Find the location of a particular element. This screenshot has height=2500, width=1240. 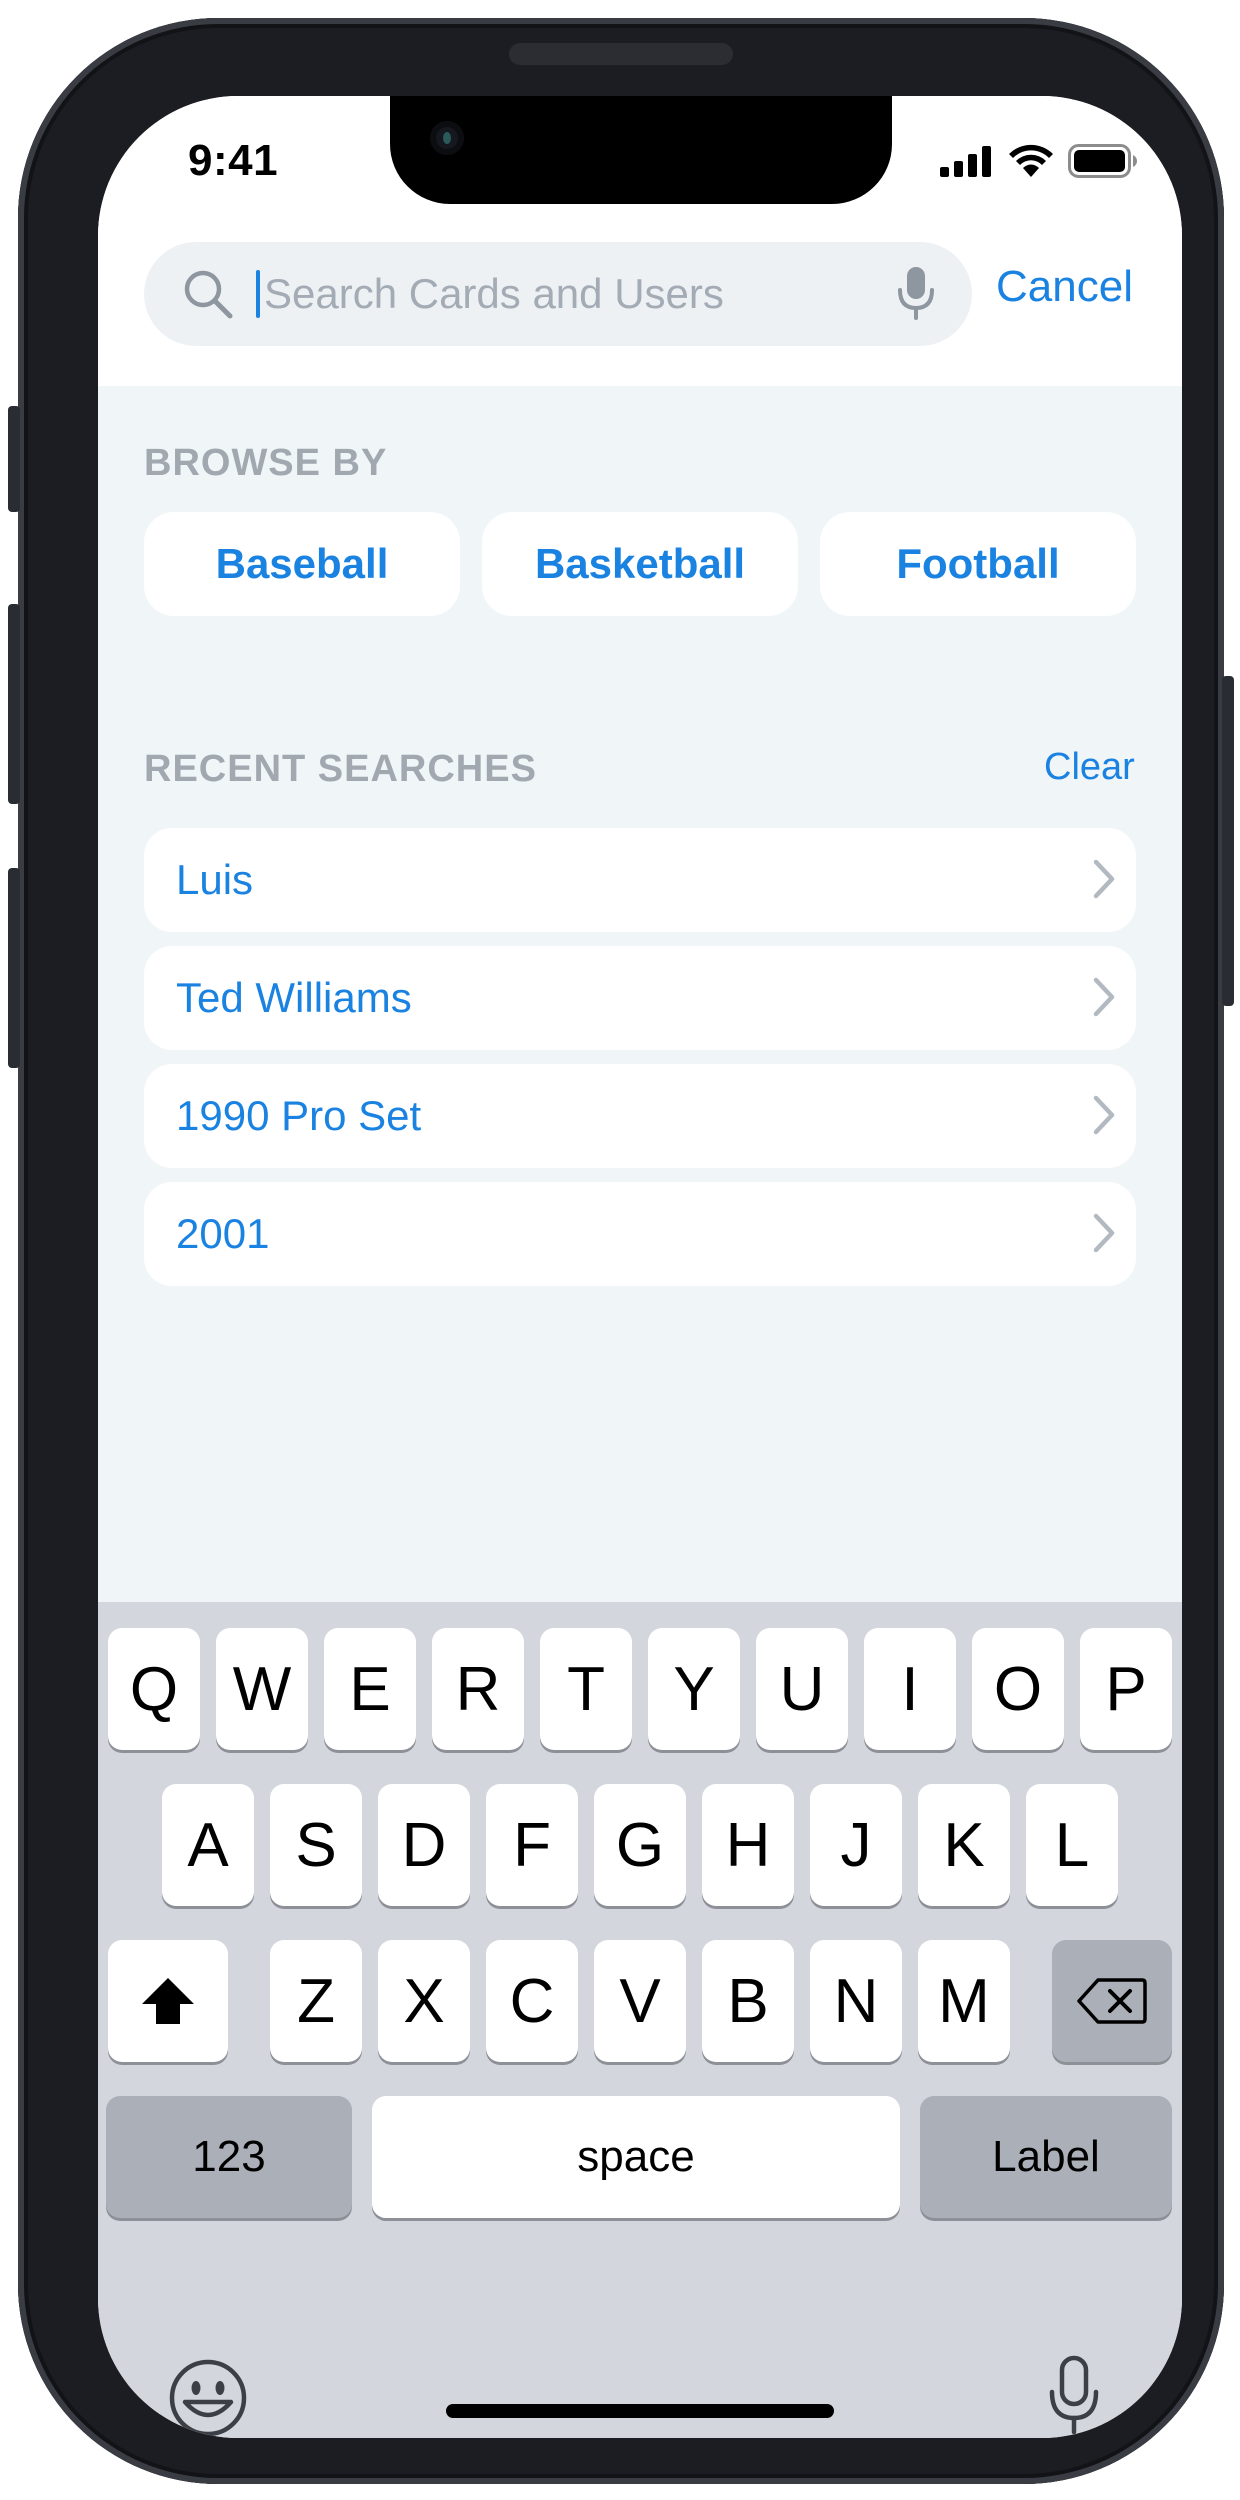

browse-chip-football: Football is located at coordinates (978, 564).